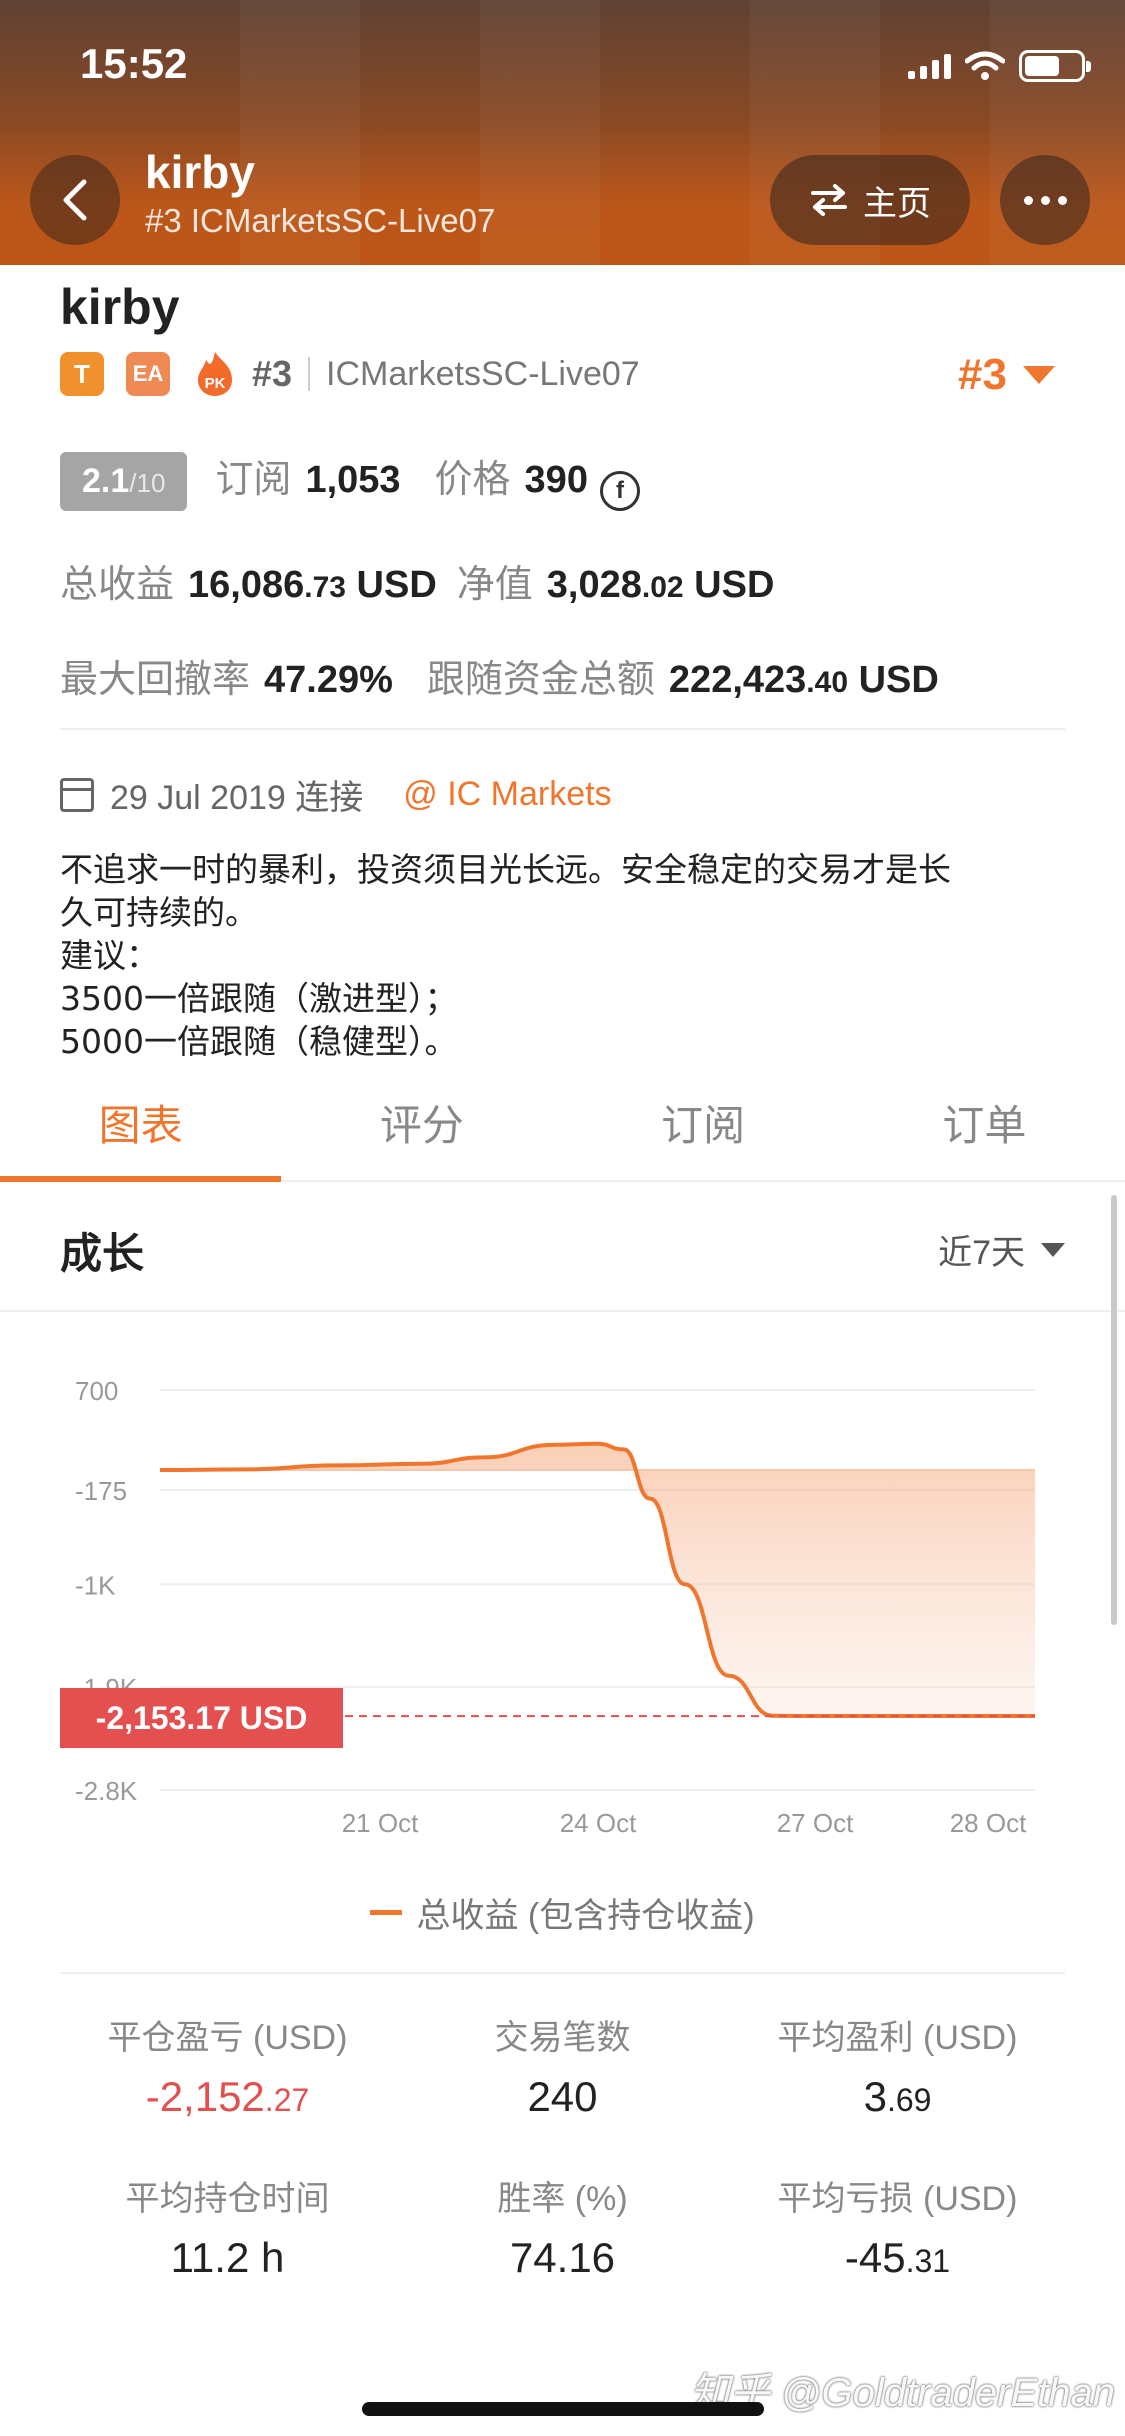  What do you see at coordinates (981, 1253) in the screenshot?
I see `time-range-value: 近7天` at bounding box center [981, 1253].